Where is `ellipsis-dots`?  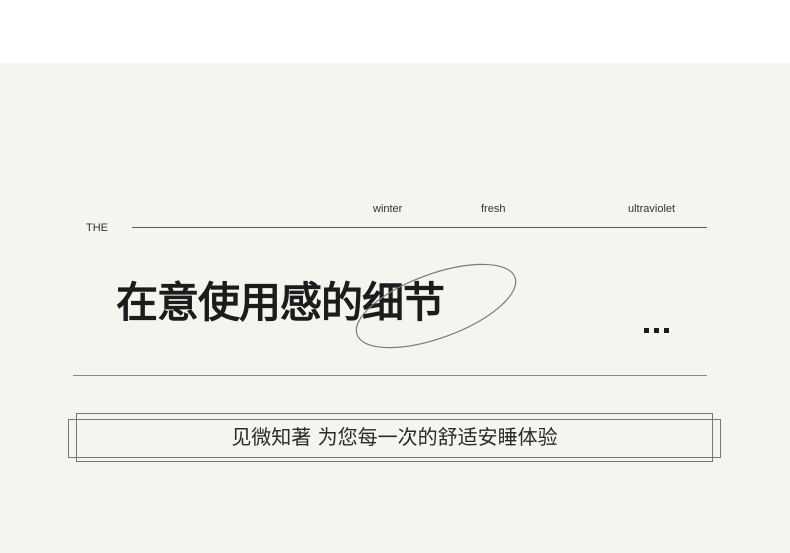
ellipsis-dots is located at coordinates (662, 325).